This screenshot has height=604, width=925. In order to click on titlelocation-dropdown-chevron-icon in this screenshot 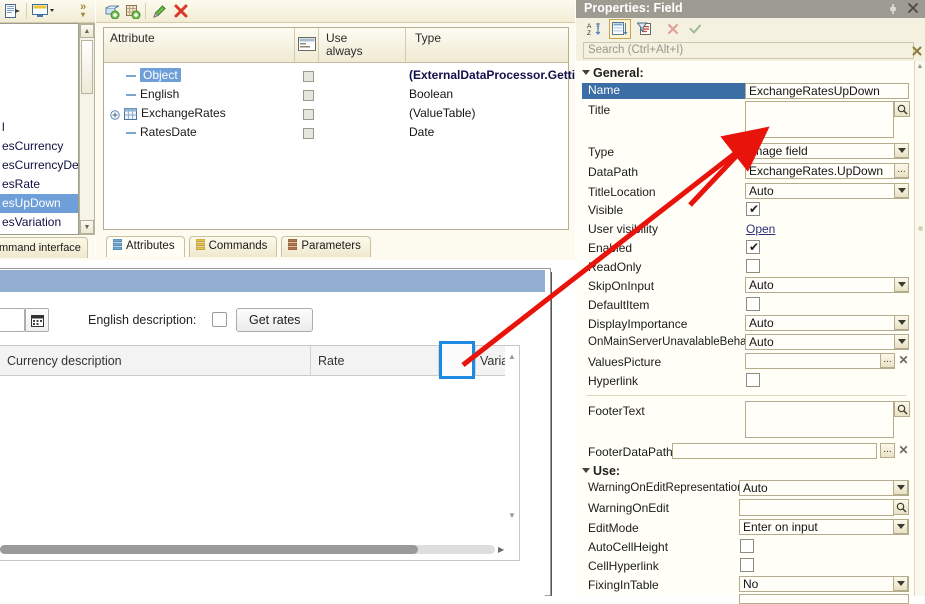, I will do `click(901, 190)`.